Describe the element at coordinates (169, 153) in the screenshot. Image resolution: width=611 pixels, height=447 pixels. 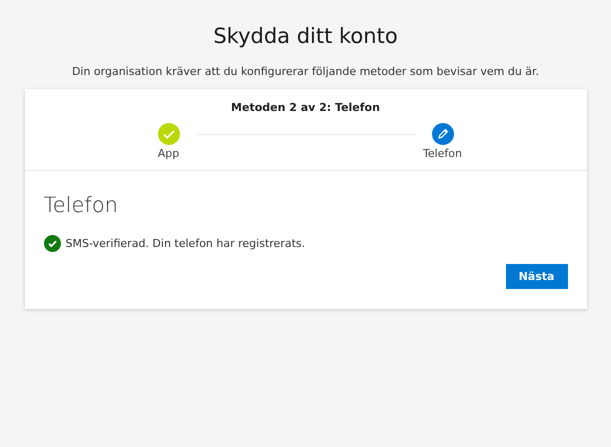
I see `step-label: App` at that location.